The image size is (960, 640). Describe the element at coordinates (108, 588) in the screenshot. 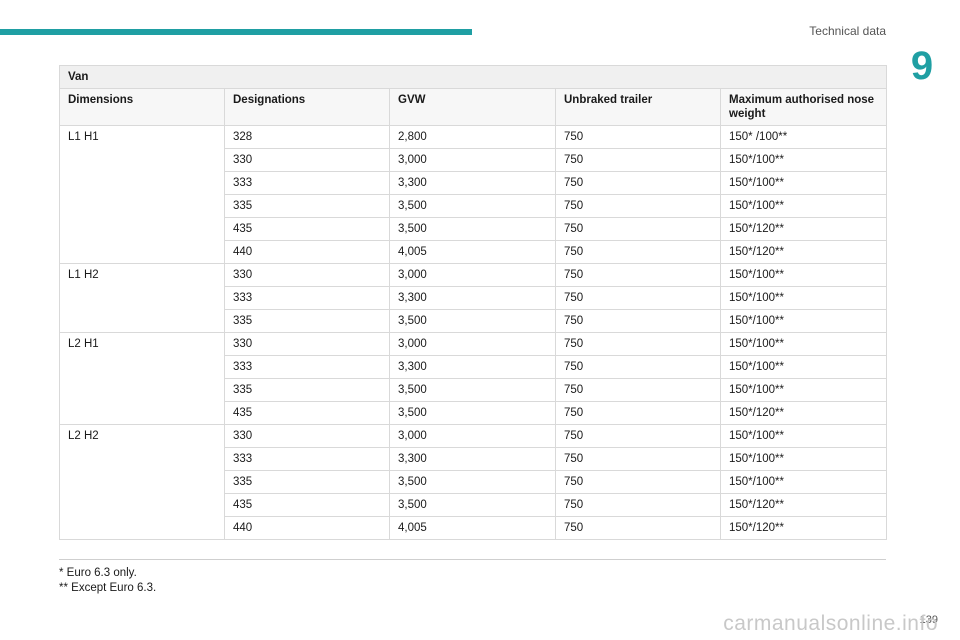

I see `footnote-except-euro63: ** Except Euro 6.3.` at that location.